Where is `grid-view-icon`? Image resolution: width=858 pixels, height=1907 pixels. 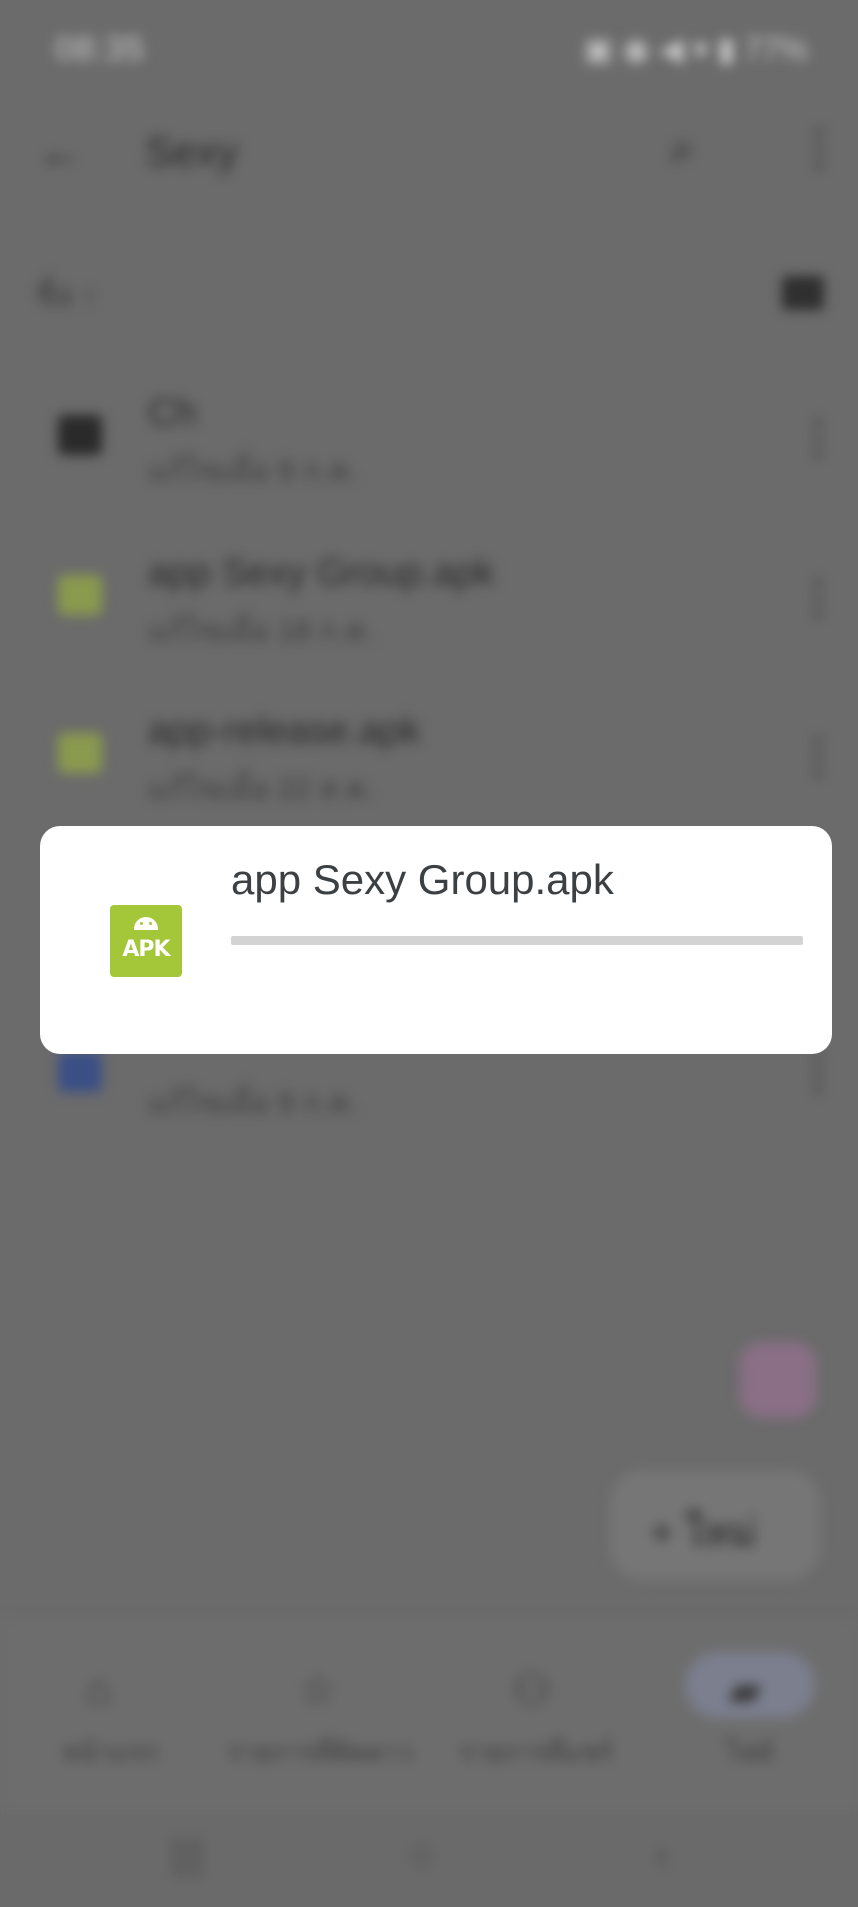
grid-view-icon is located at coordinates (803, 293).